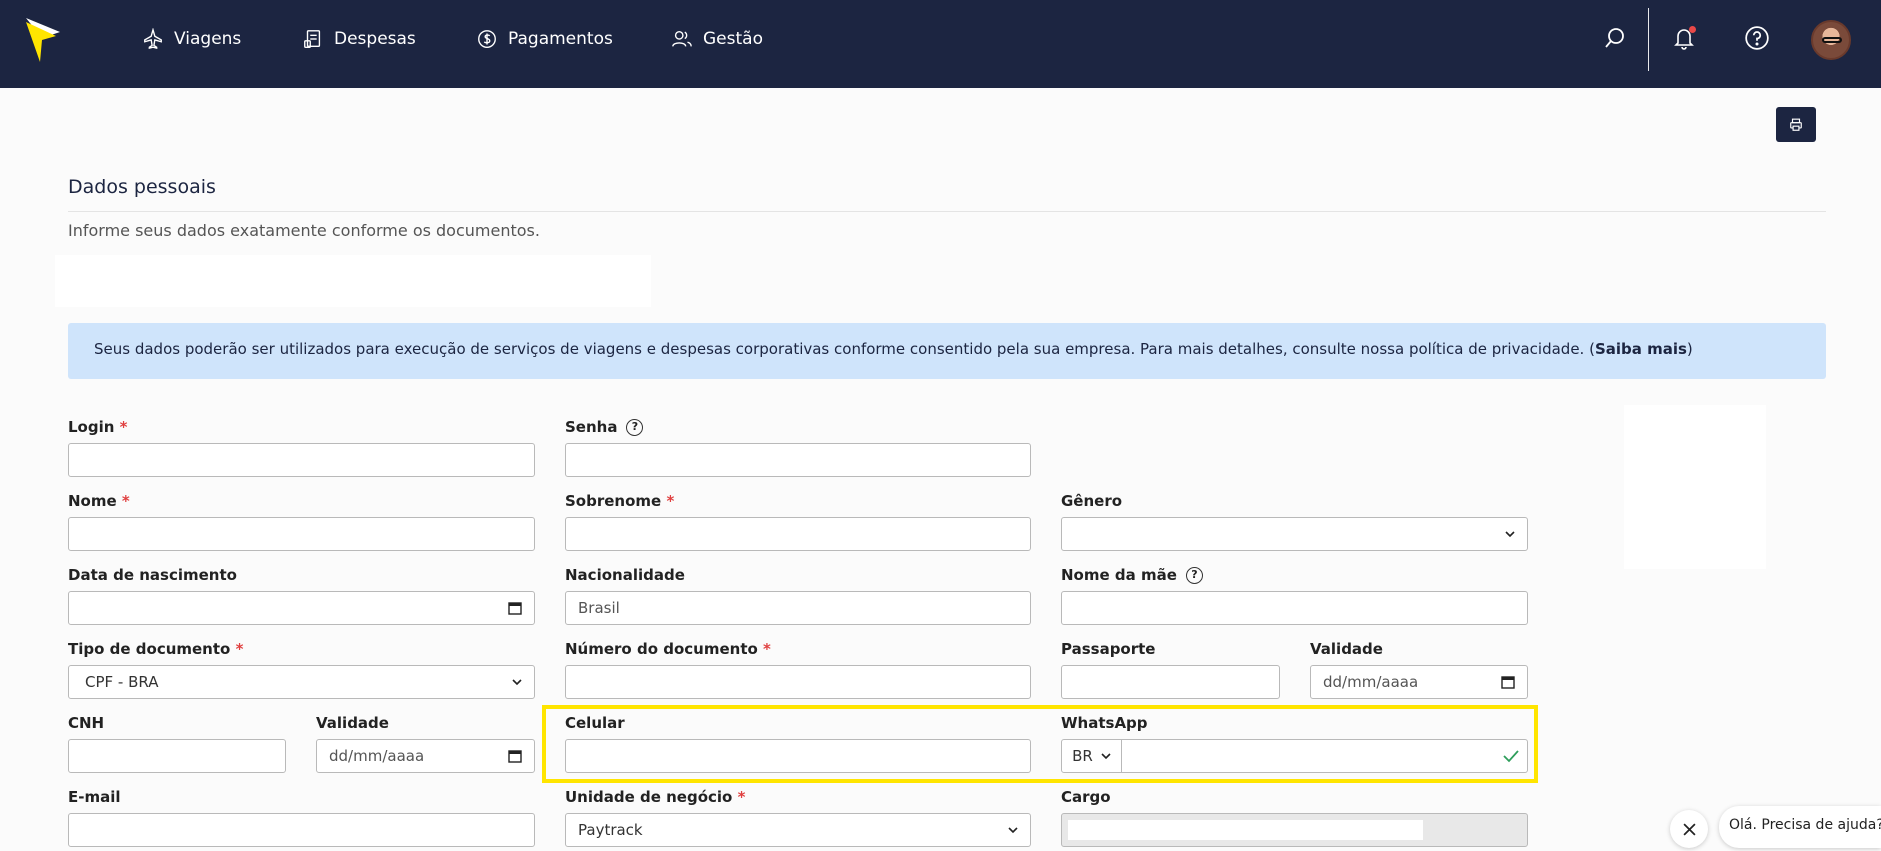  What do you see at coordinates (591, 427) in the screenshot?
I see `senha-label-text: Senha` at bounding box center [591, 427].